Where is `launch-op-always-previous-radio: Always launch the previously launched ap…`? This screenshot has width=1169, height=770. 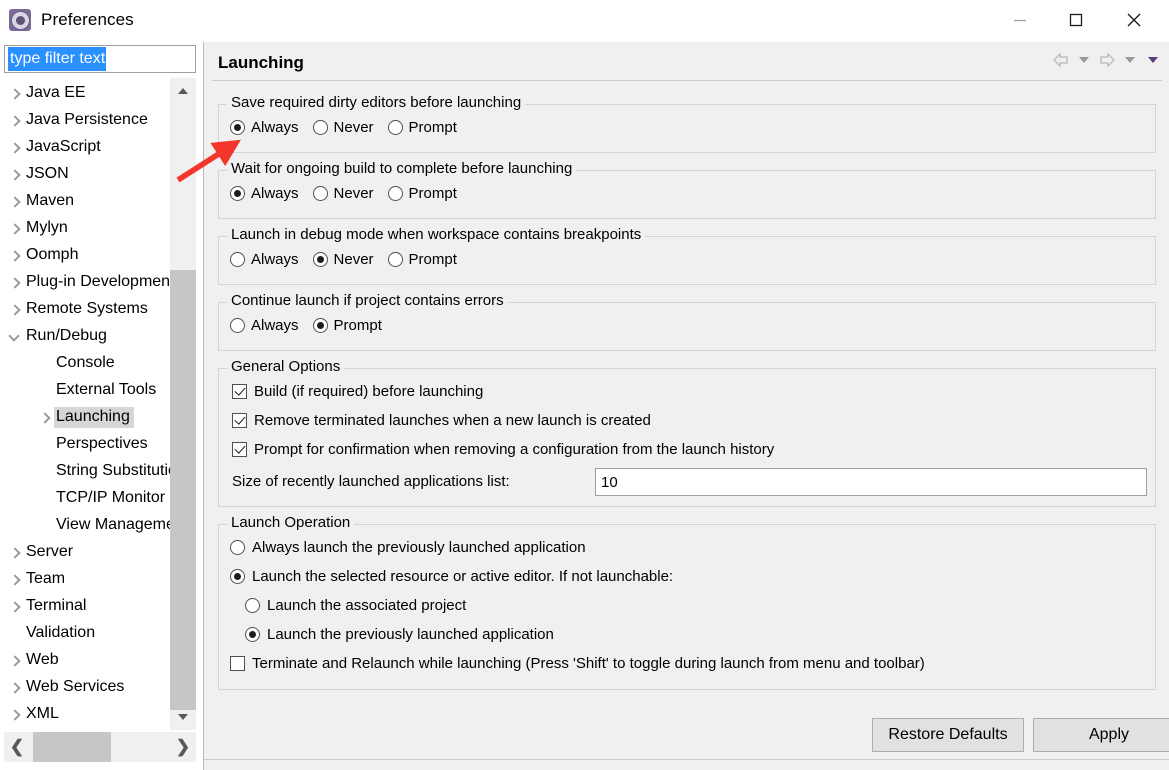 launch-op-always-previous-radio: Always launch the previously launched ap… is located at coordinates (408, 547).